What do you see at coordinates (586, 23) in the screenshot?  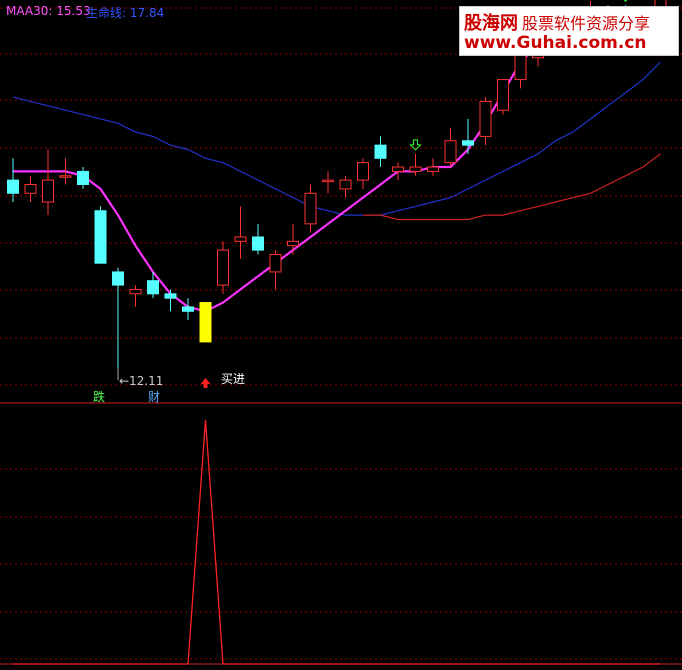 I see `watermark-tagline: 股票软件资源分享` at bounding box center [586, 23].